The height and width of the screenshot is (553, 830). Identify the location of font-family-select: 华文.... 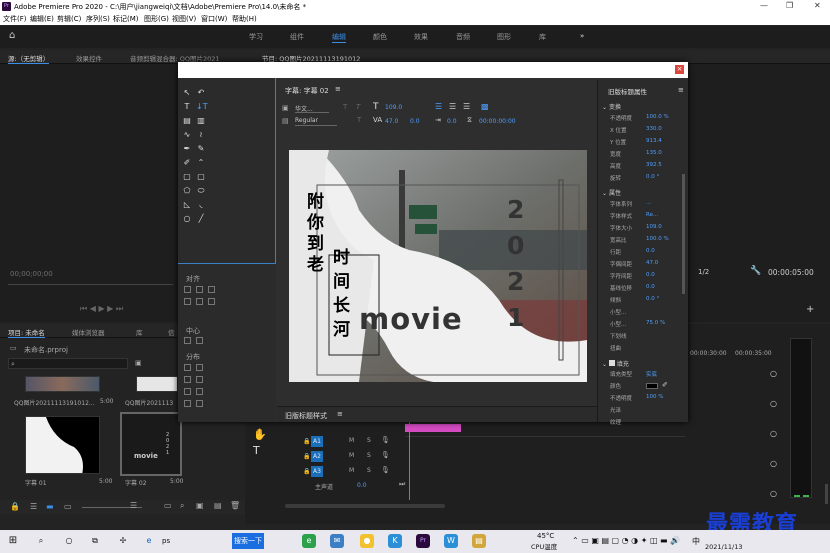
(312, 108).